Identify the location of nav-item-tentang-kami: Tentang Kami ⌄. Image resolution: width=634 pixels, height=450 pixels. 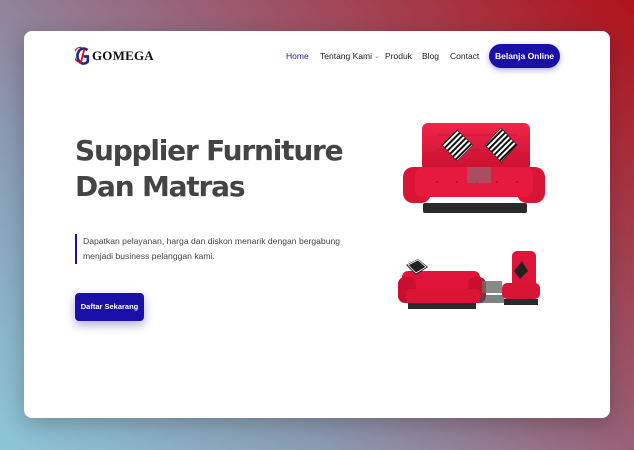
(350, 56).